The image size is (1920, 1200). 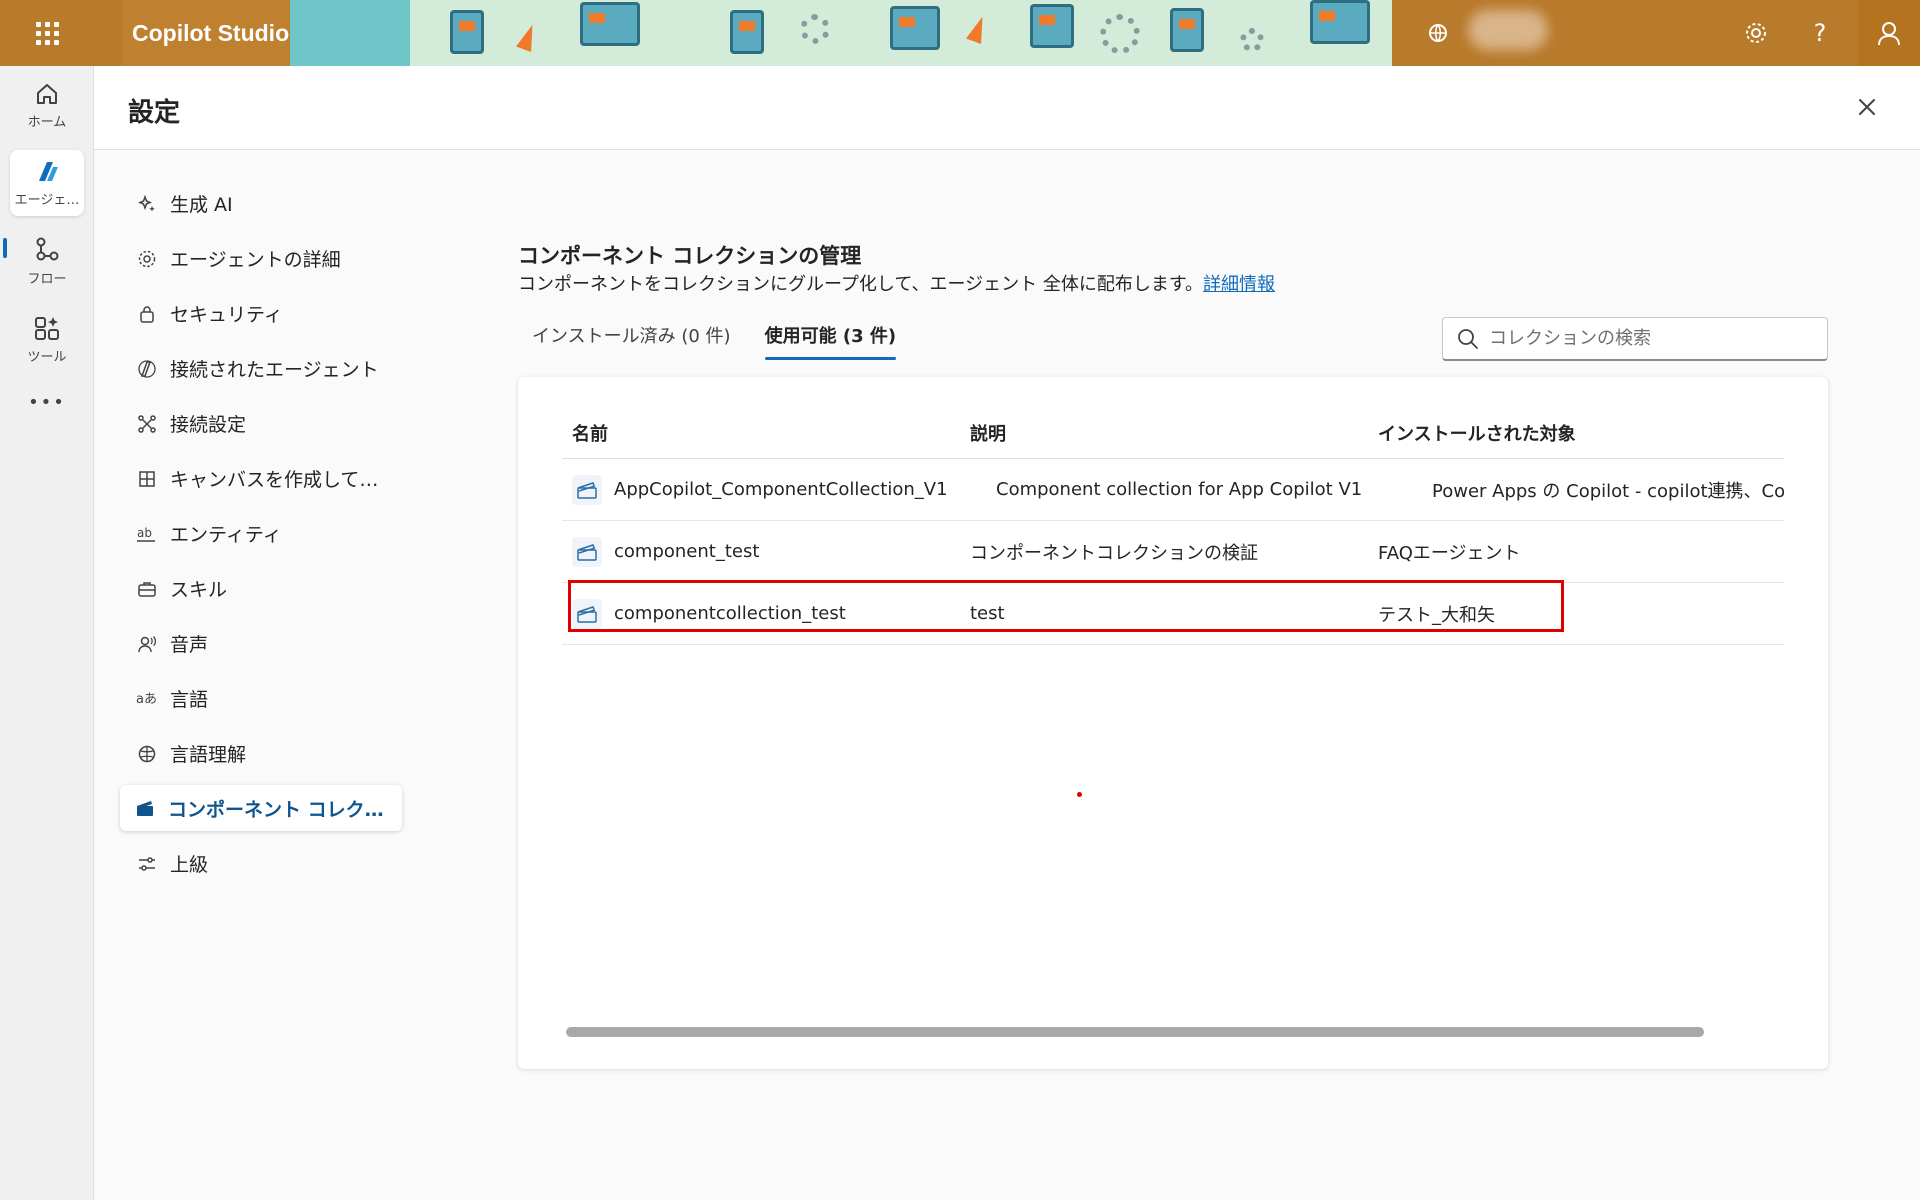 I want to click on description-text: コンポーネントをコレクションにグループ化して、エージェント 全体に配布します。, so click(x=861, y=284).